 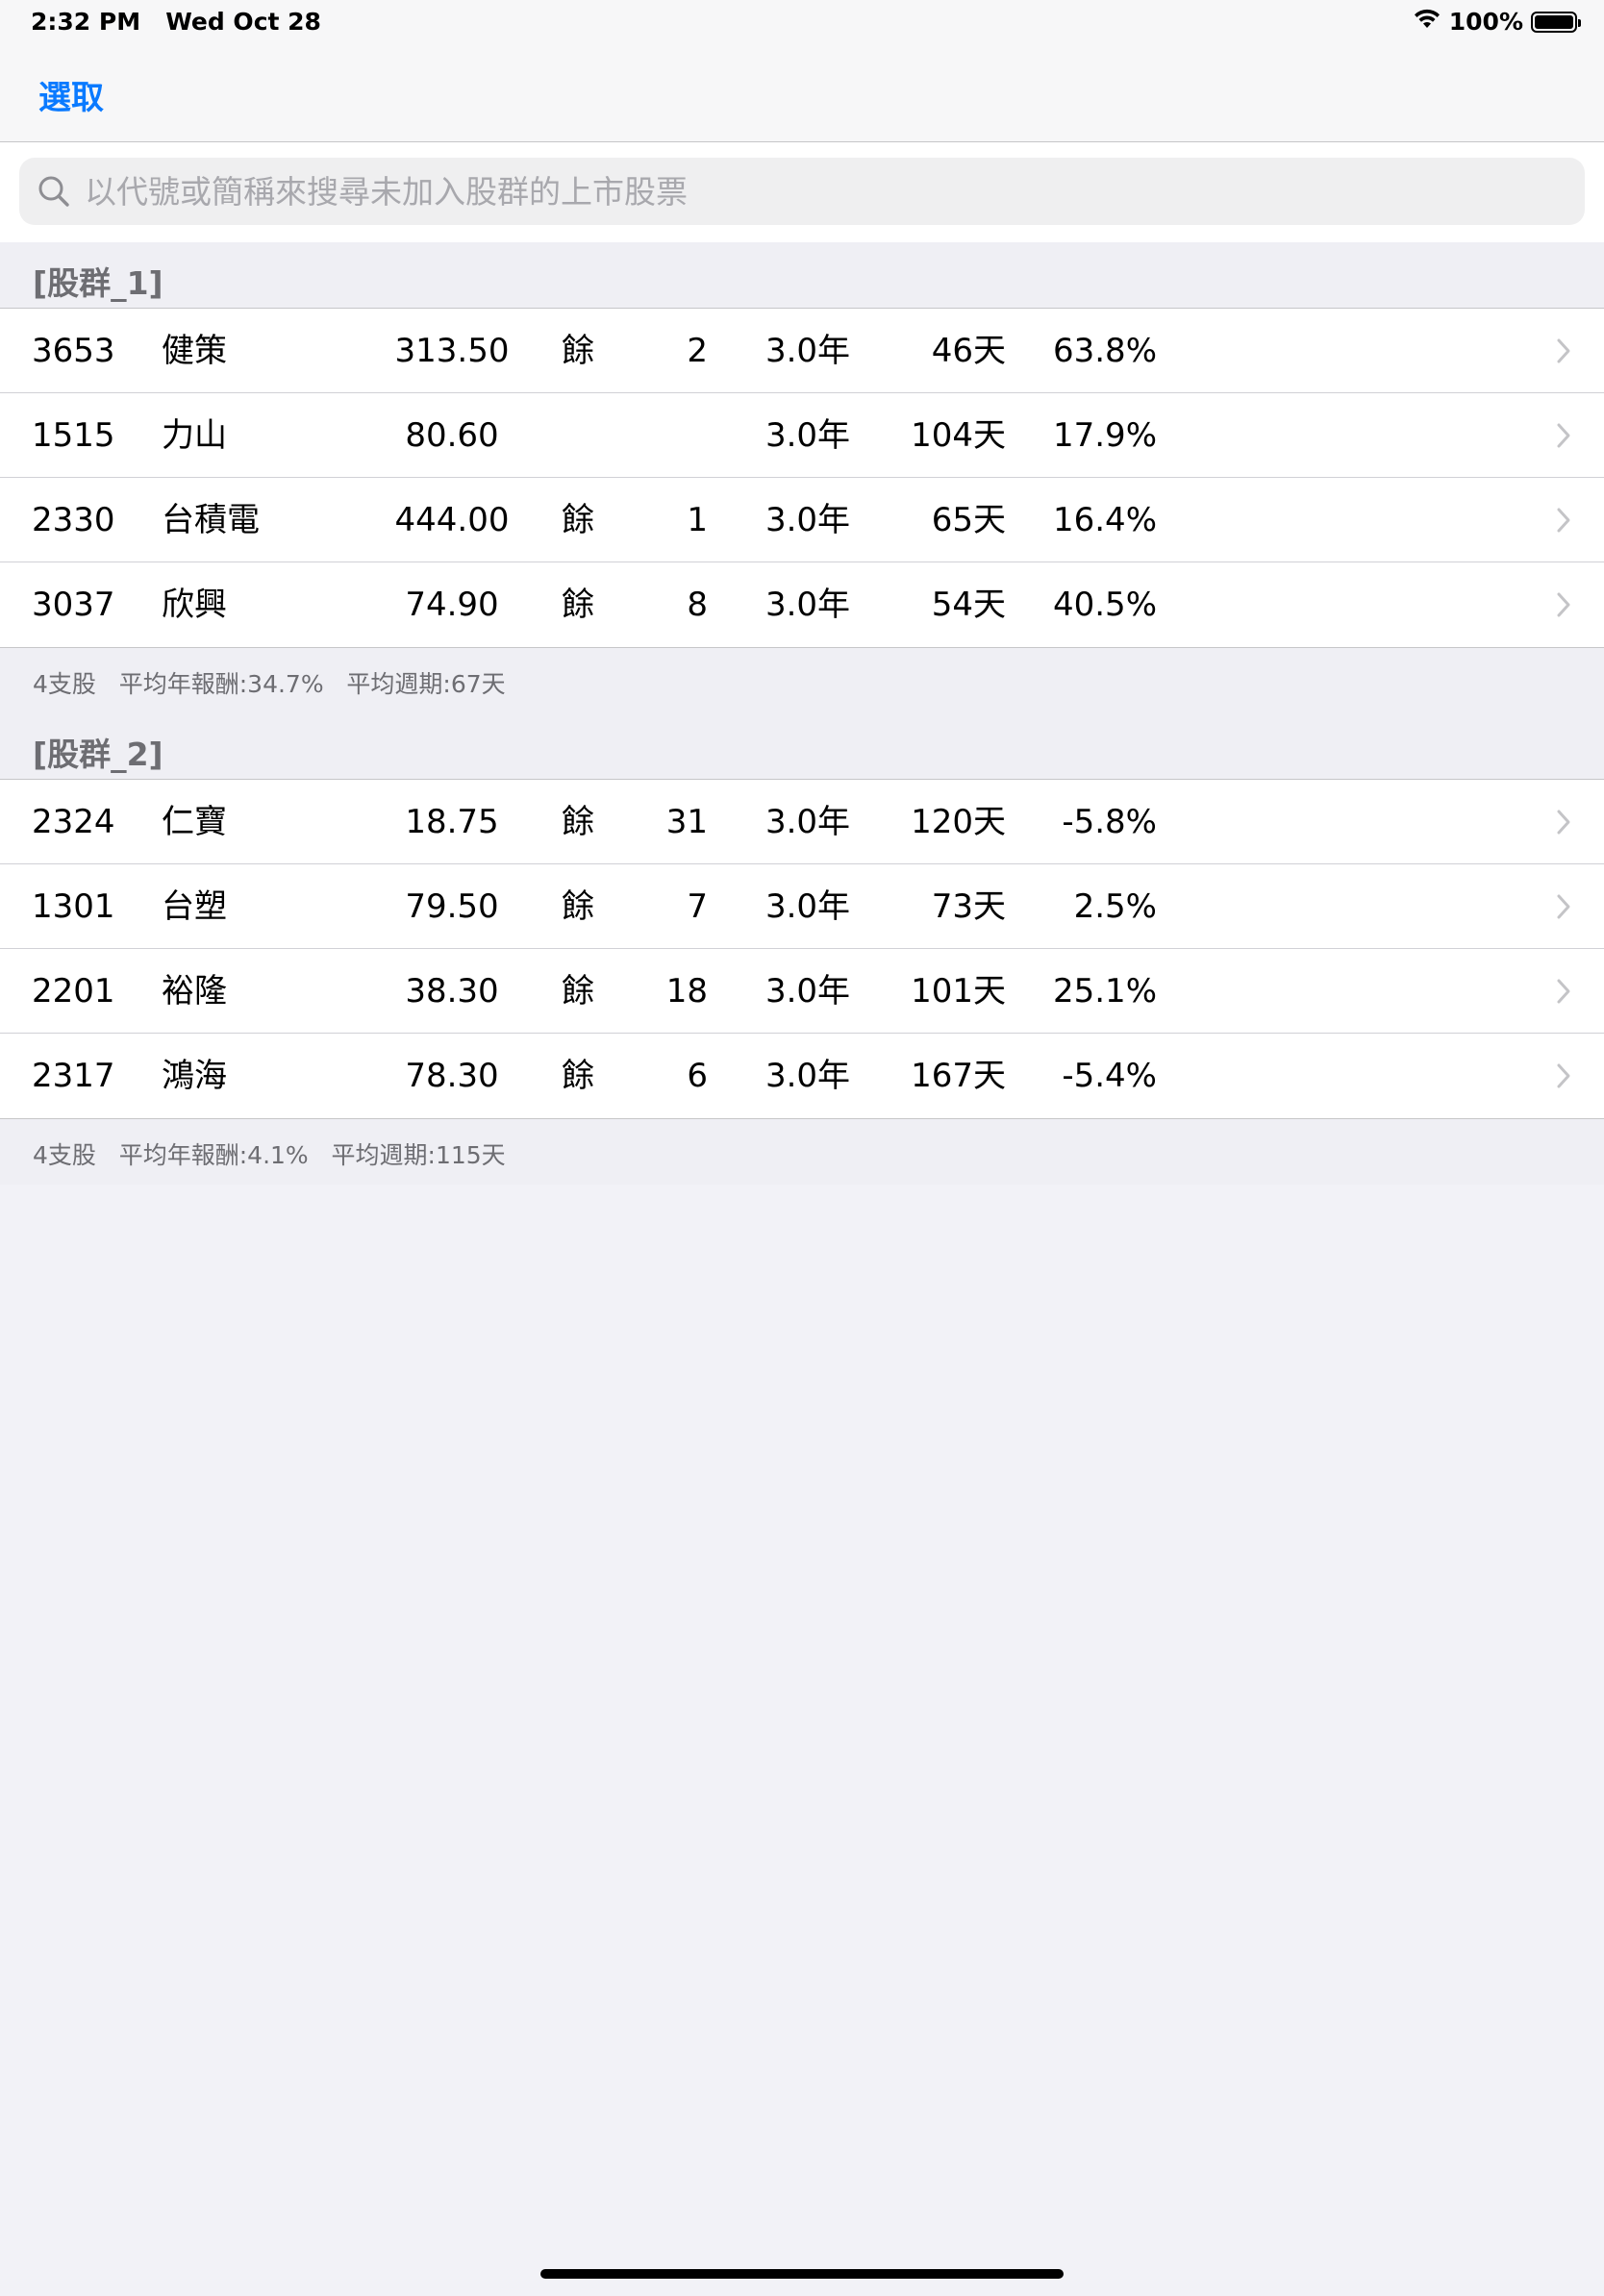 I want to click on annual-return: 40.5%, so click(x=1104, y=605).